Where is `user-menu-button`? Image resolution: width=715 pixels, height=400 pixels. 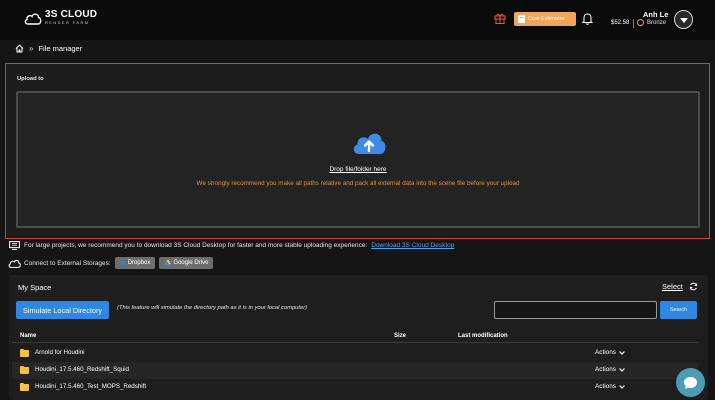
user-menu-button is located at coordinates (683, 19).